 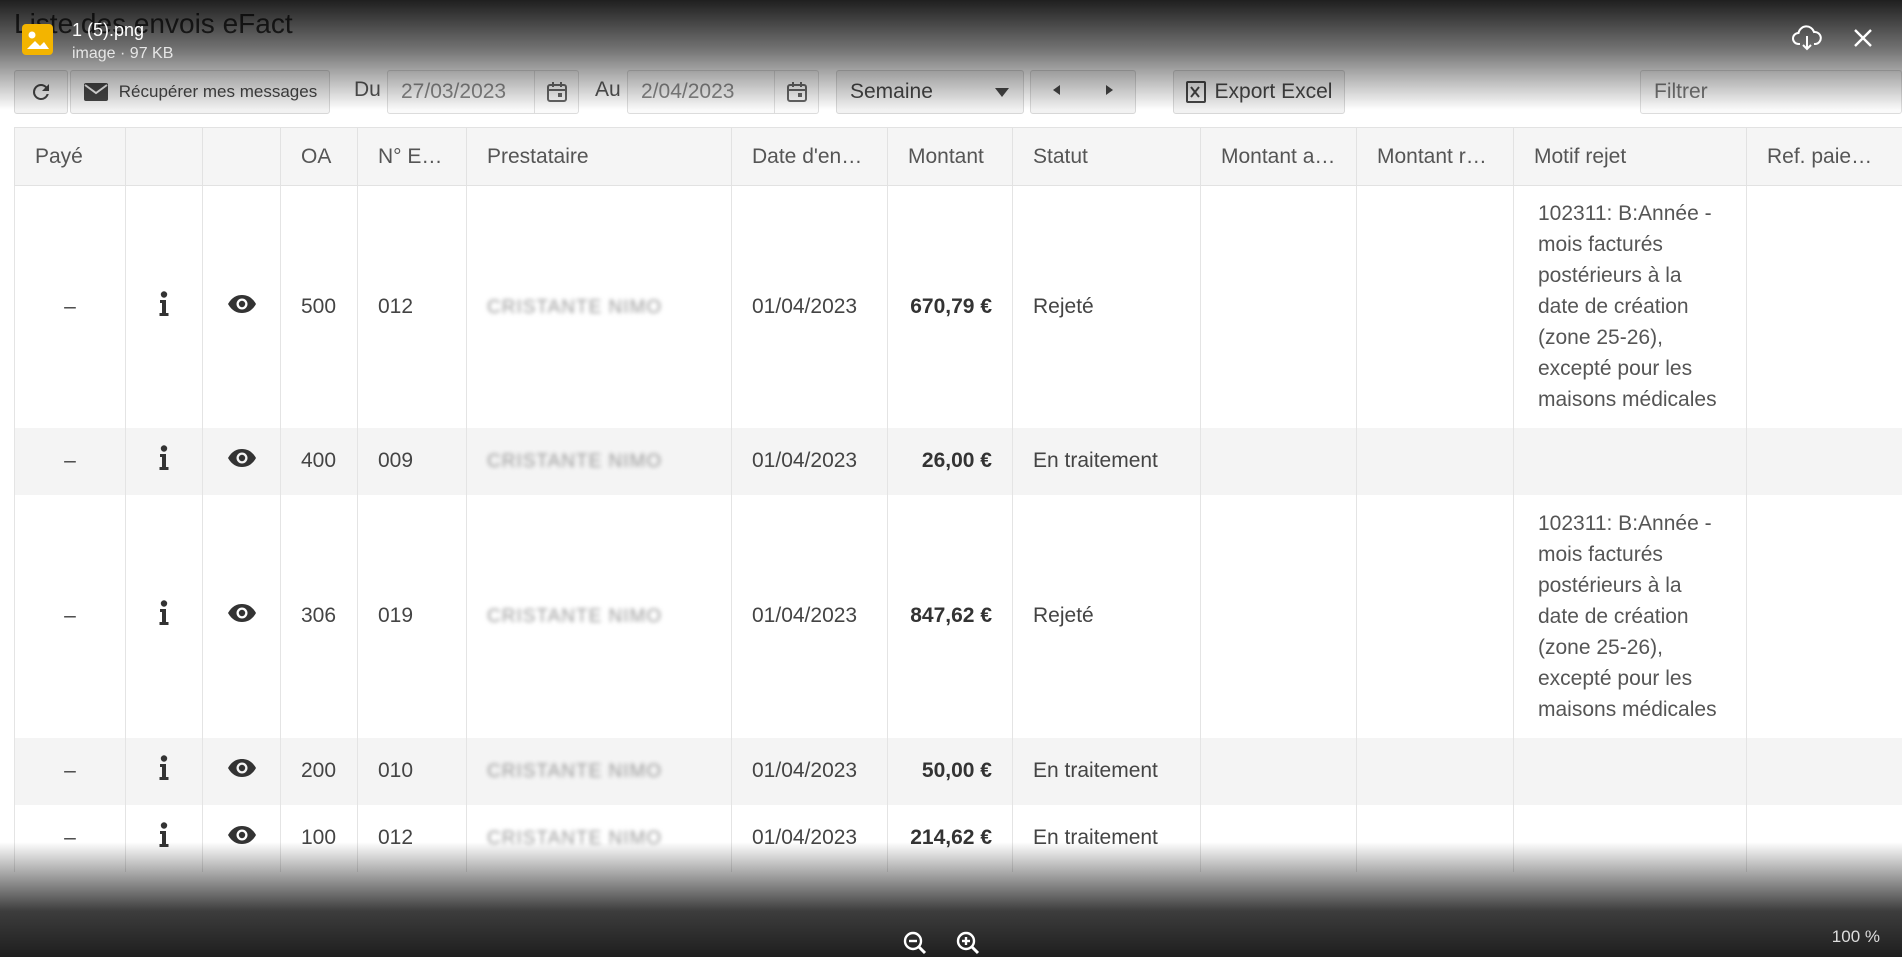 What do you see at coordinates (950, 156) in the screenshot?
I see `col-header-amount: Montant` at bounding box center [950, 156].